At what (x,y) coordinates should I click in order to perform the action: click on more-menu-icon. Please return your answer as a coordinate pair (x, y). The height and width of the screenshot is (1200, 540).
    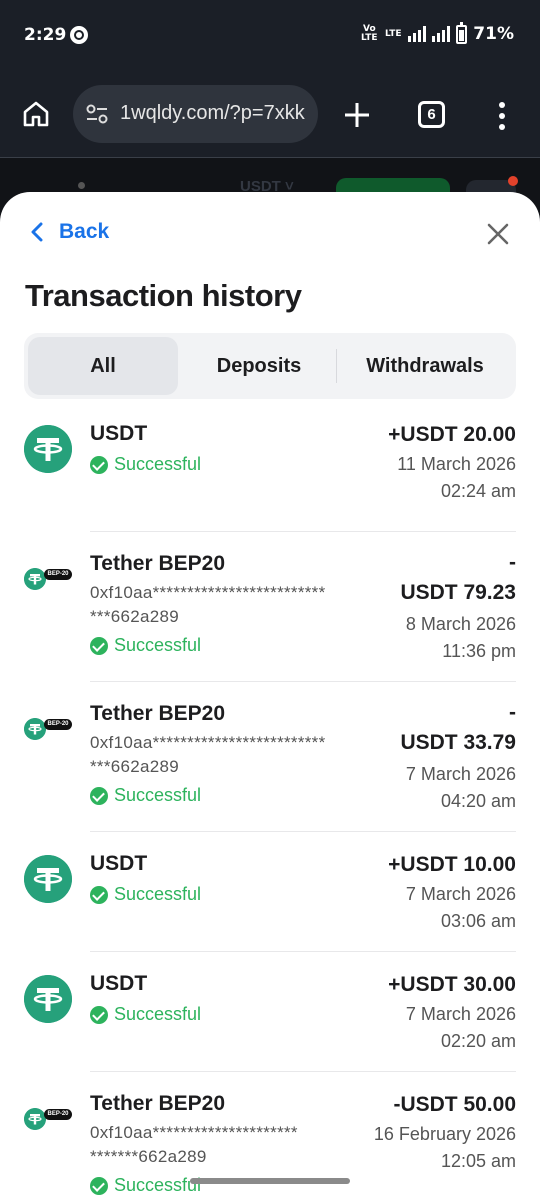
    Looking at the image, I should click on (503, 116).